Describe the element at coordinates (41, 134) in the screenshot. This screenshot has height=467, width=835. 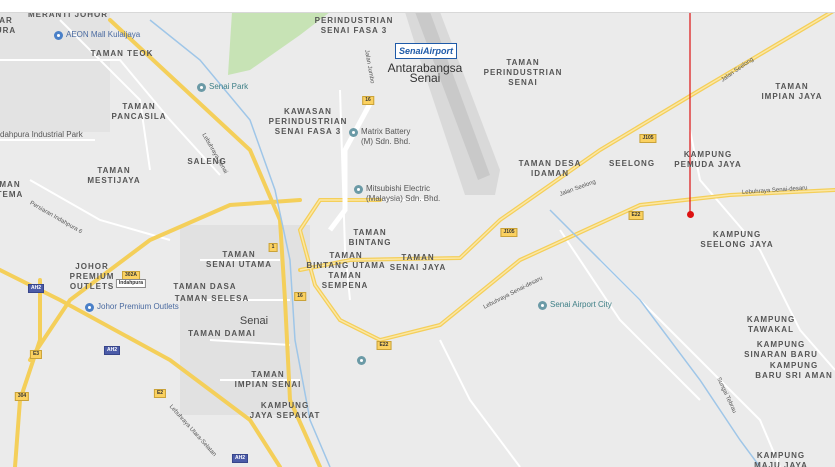
I see `poi-industrial-park: dahpura Industrial Park` at that location.